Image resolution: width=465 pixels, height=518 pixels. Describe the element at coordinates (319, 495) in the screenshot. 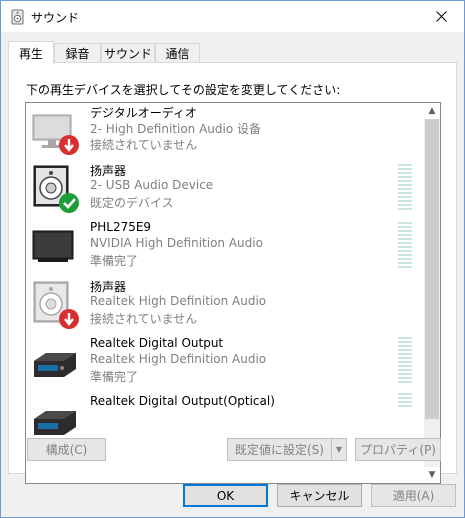

I see `cancel-button: キャンセル` at that location.